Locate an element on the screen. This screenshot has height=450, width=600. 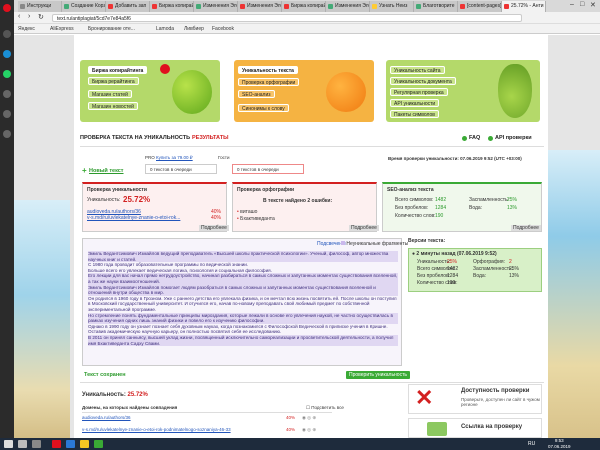
menu-site-uniqueness: Уникальность сайта is located at coordinates (417, 70).